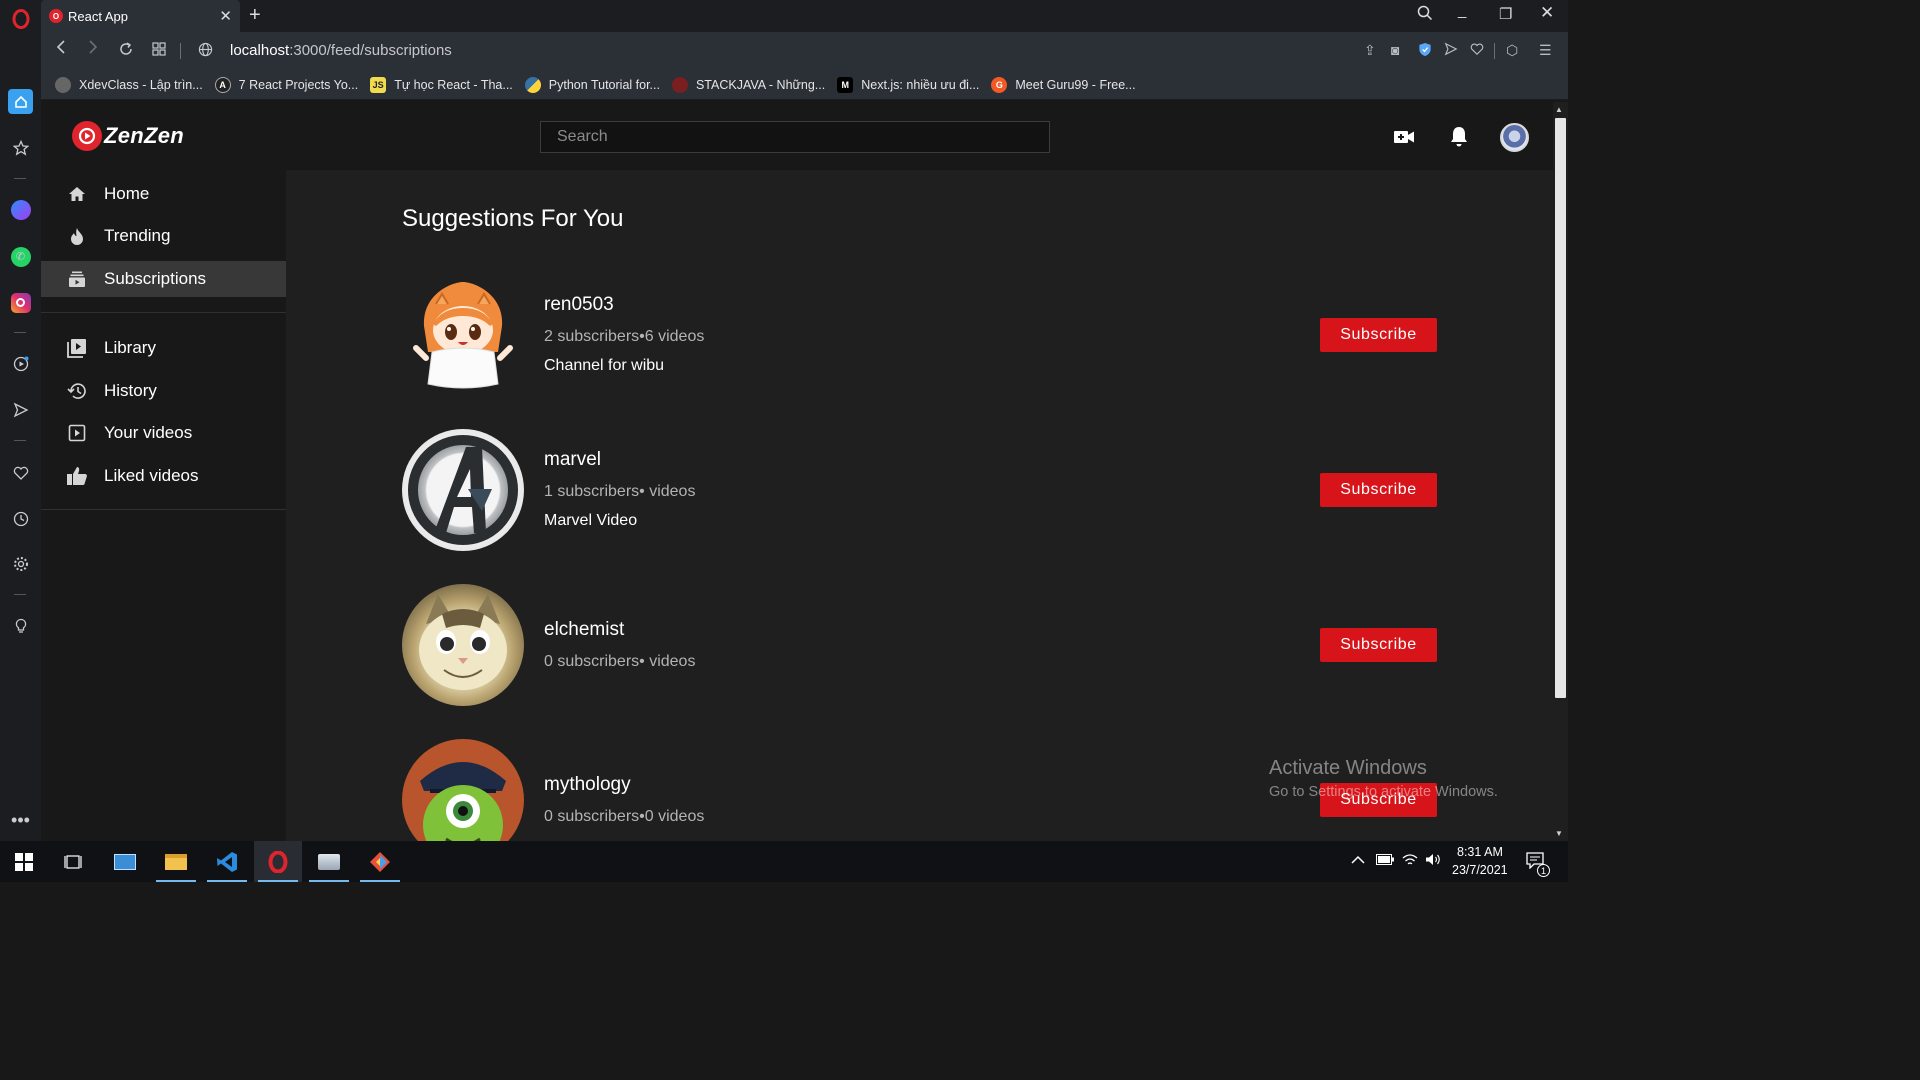 The width and height of the screenshot is (1920, 1080). Describe the element at coordinates (225, 16) in the screenshot. I see `close-tab-icon: ✕` at that location.